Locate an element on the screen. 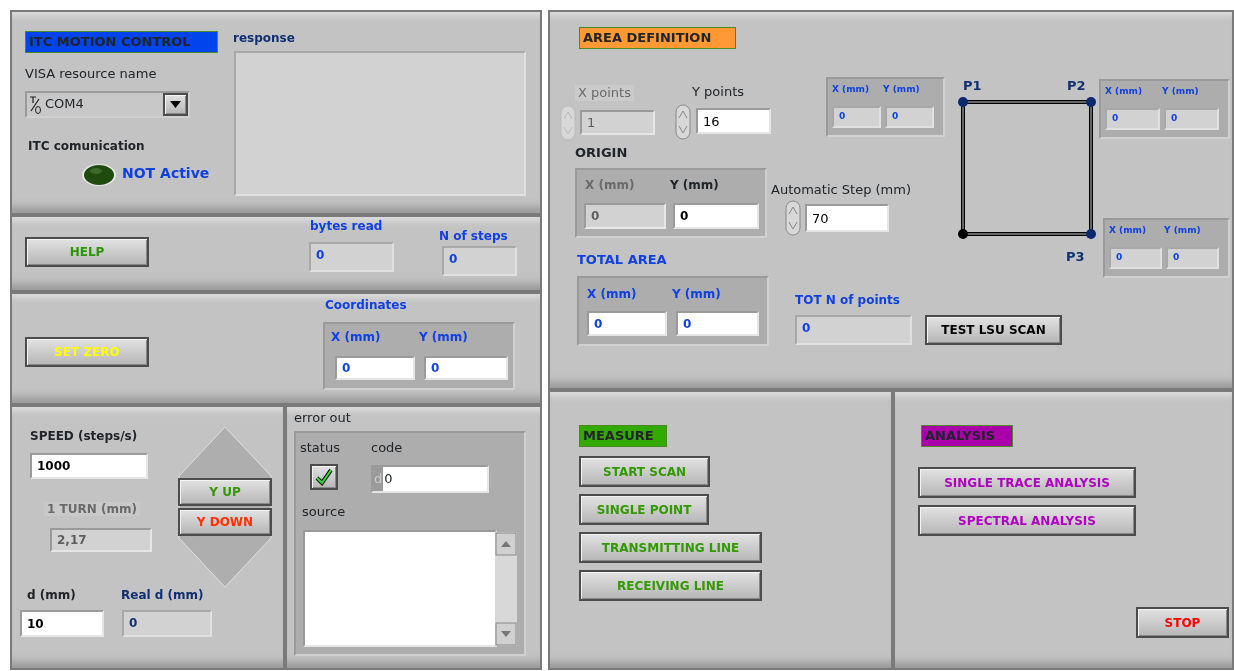  field-label: X points is located at coordinates (604, 93).